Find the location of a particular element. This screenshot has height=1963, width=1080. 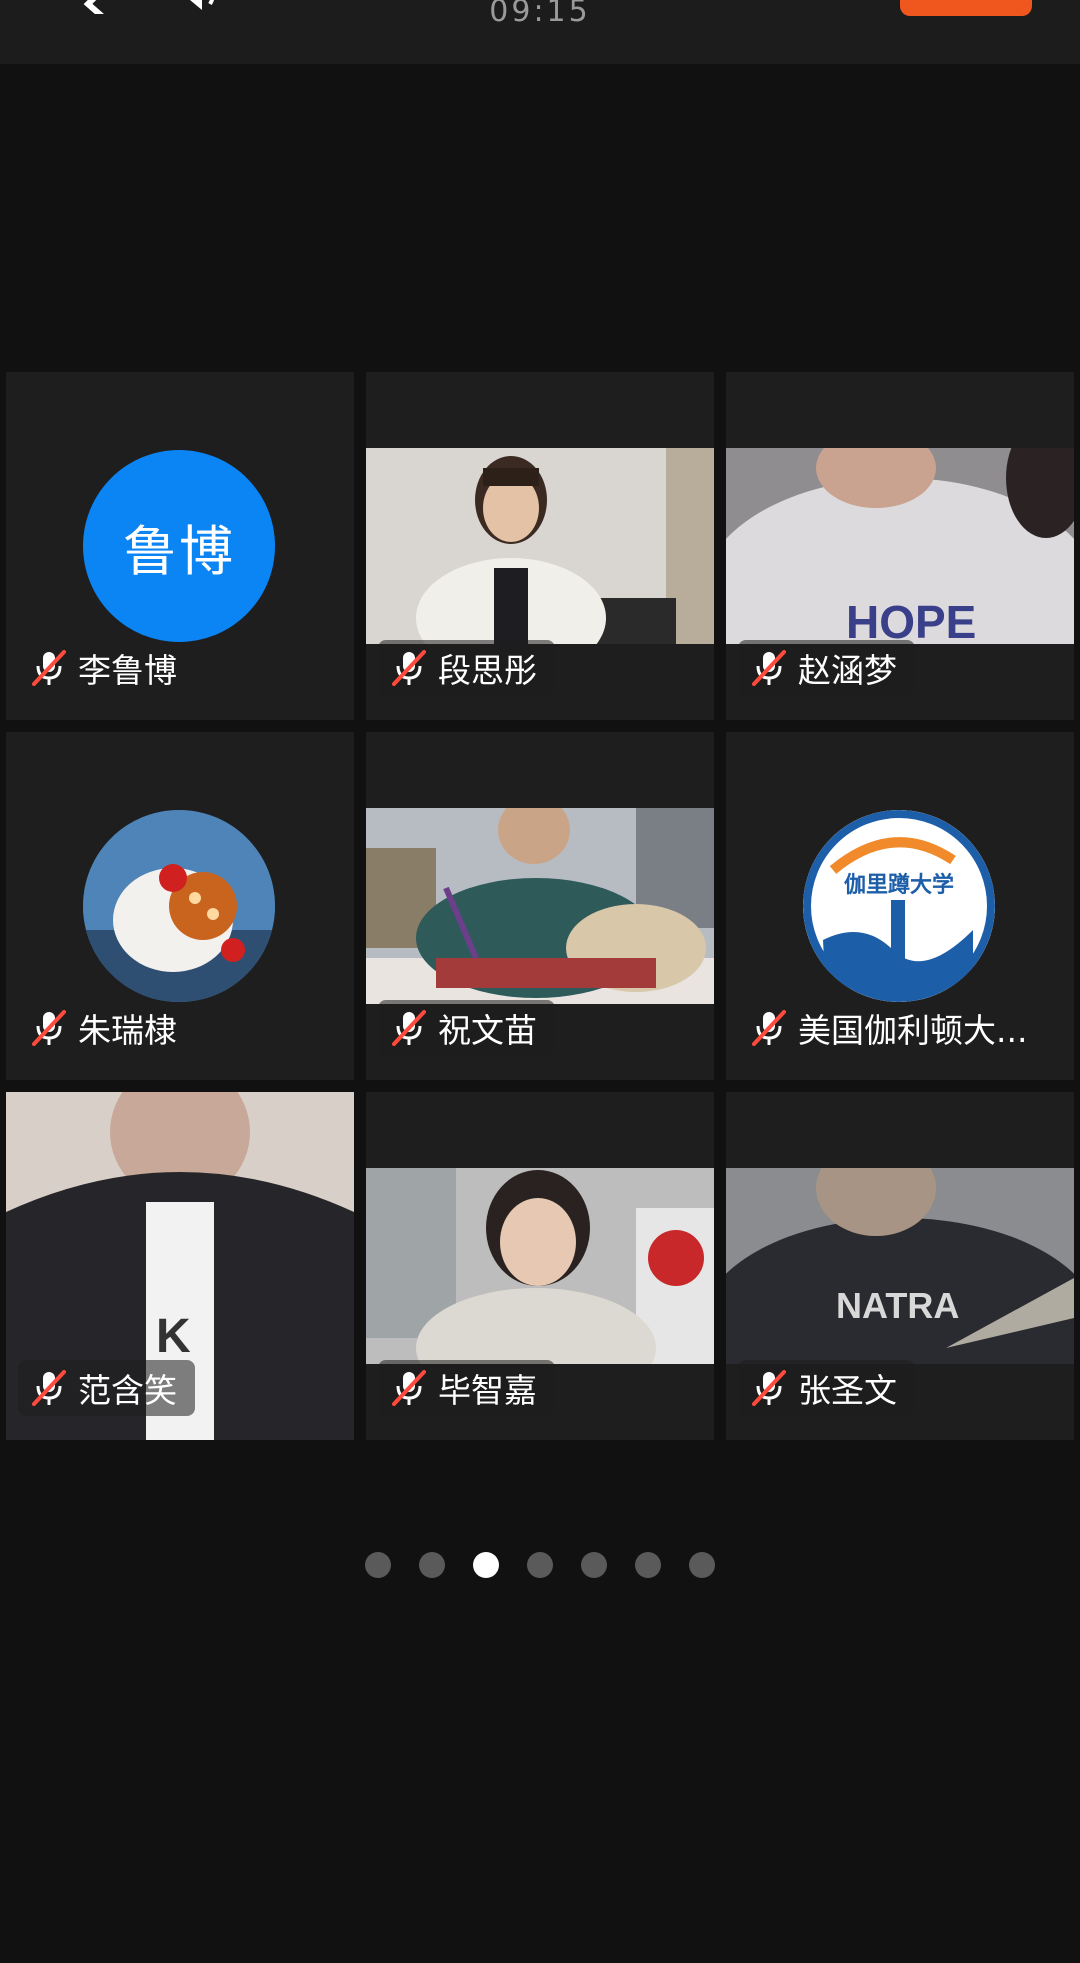

participant-name-label: 段思彤 is located at coordinates (466, 668).